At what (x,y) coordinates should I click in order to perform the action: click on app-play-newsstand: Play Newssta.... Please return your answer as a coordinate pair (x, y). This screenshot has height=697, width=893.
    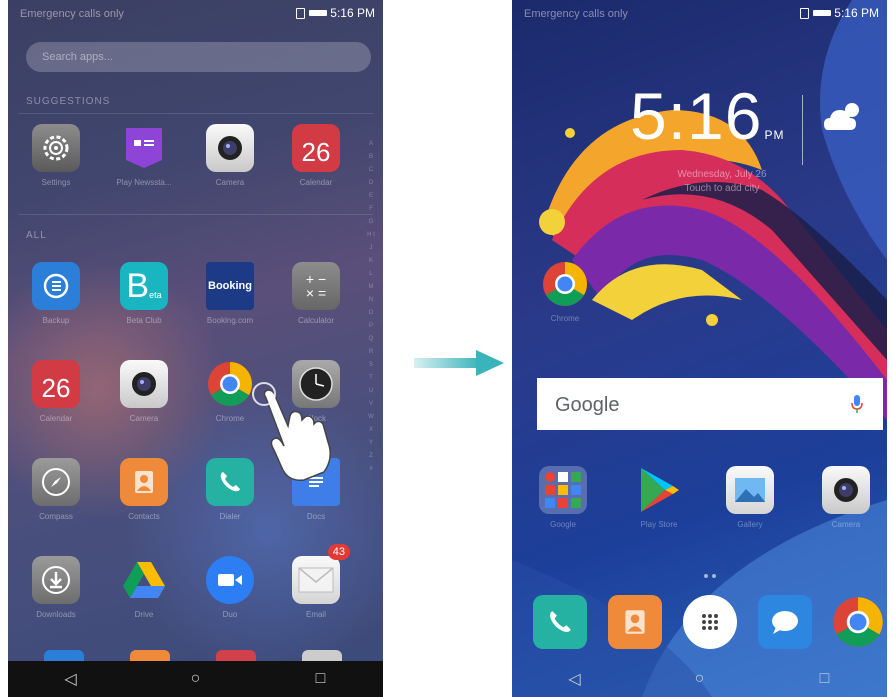
    Looking at the image, I should click on (144, 155).